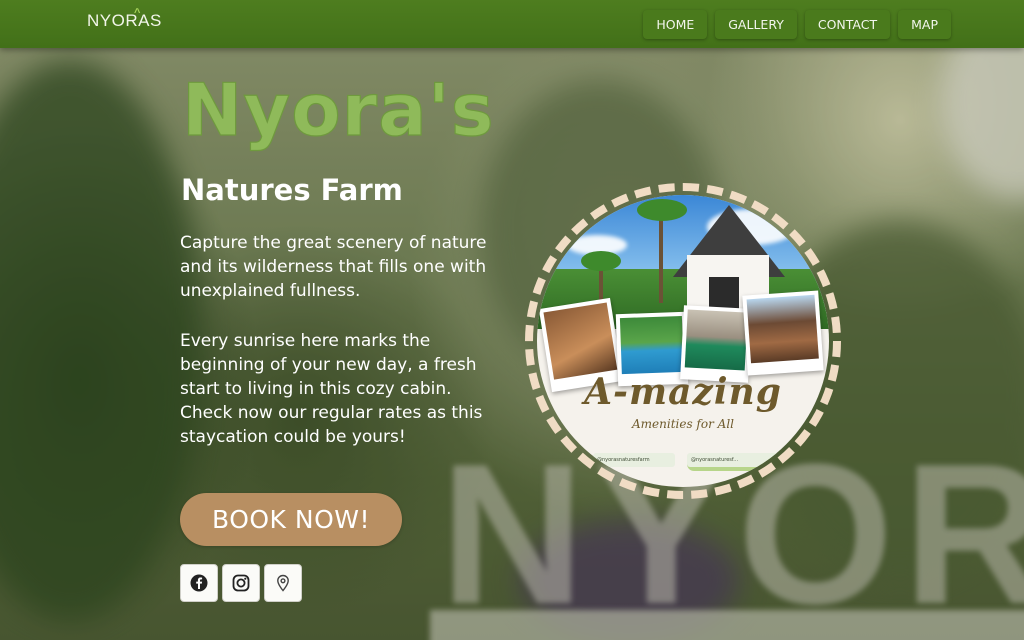  What do you see at coordinates (292, 190) in the screenshot?
I see `hero-subtitle: Natures Farm` at bounding box center [292, 190].